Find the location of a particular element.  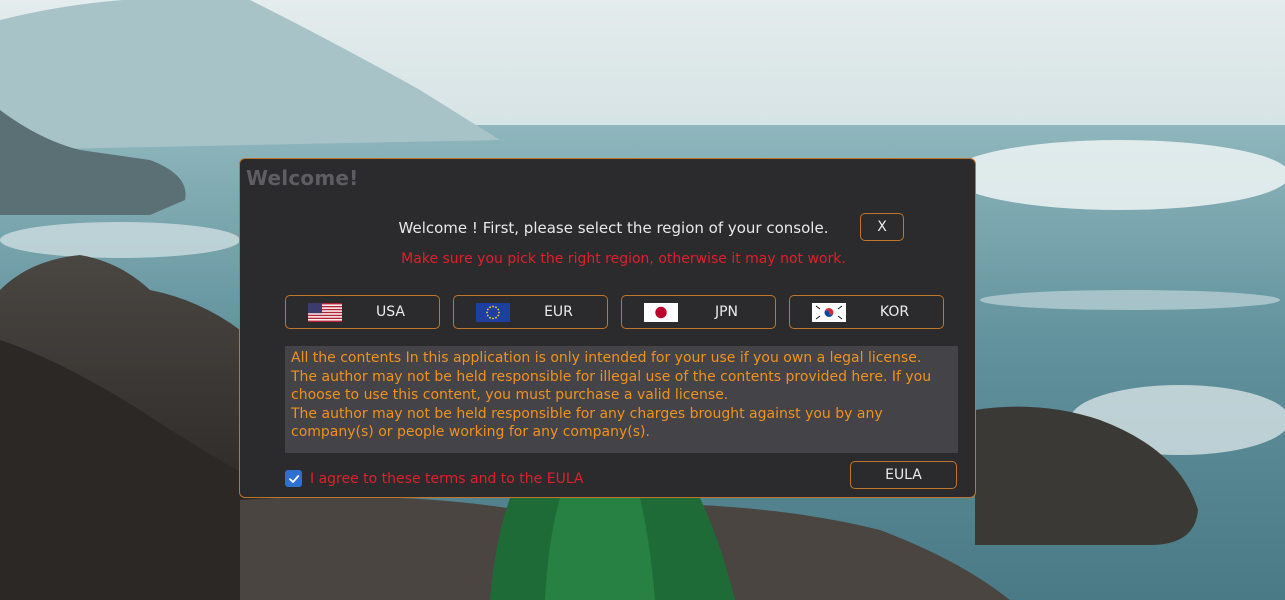

agree-checkbox is located at coordinates (293, 478).